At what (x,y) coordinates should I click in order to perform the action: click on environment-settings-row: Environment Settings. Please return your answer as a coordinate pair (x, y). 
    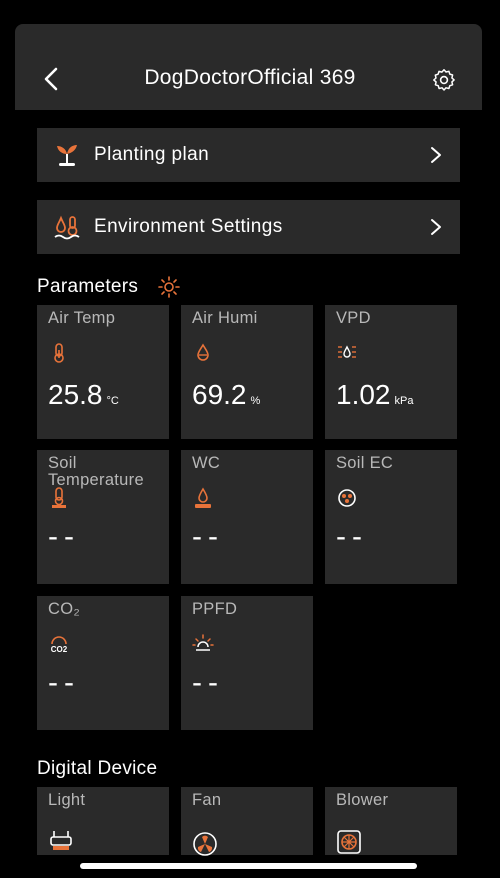
    Looking at the image, I should click on (248, 227).